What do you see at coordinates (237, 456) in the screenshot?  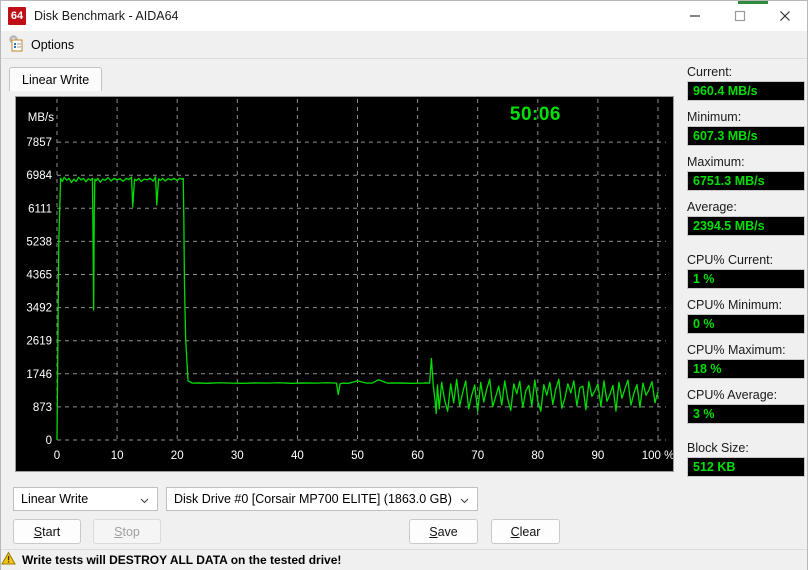 I see `x-tick-label: 30` at bounding box center [237, 456].